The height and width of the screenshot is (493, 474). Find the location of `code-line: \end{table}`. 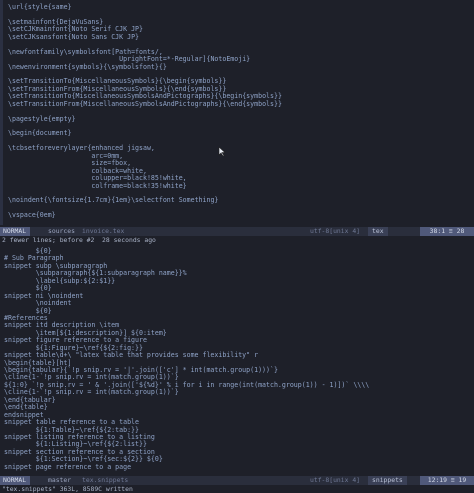

code-line: \end{table} is located at coordinates (237, 407).